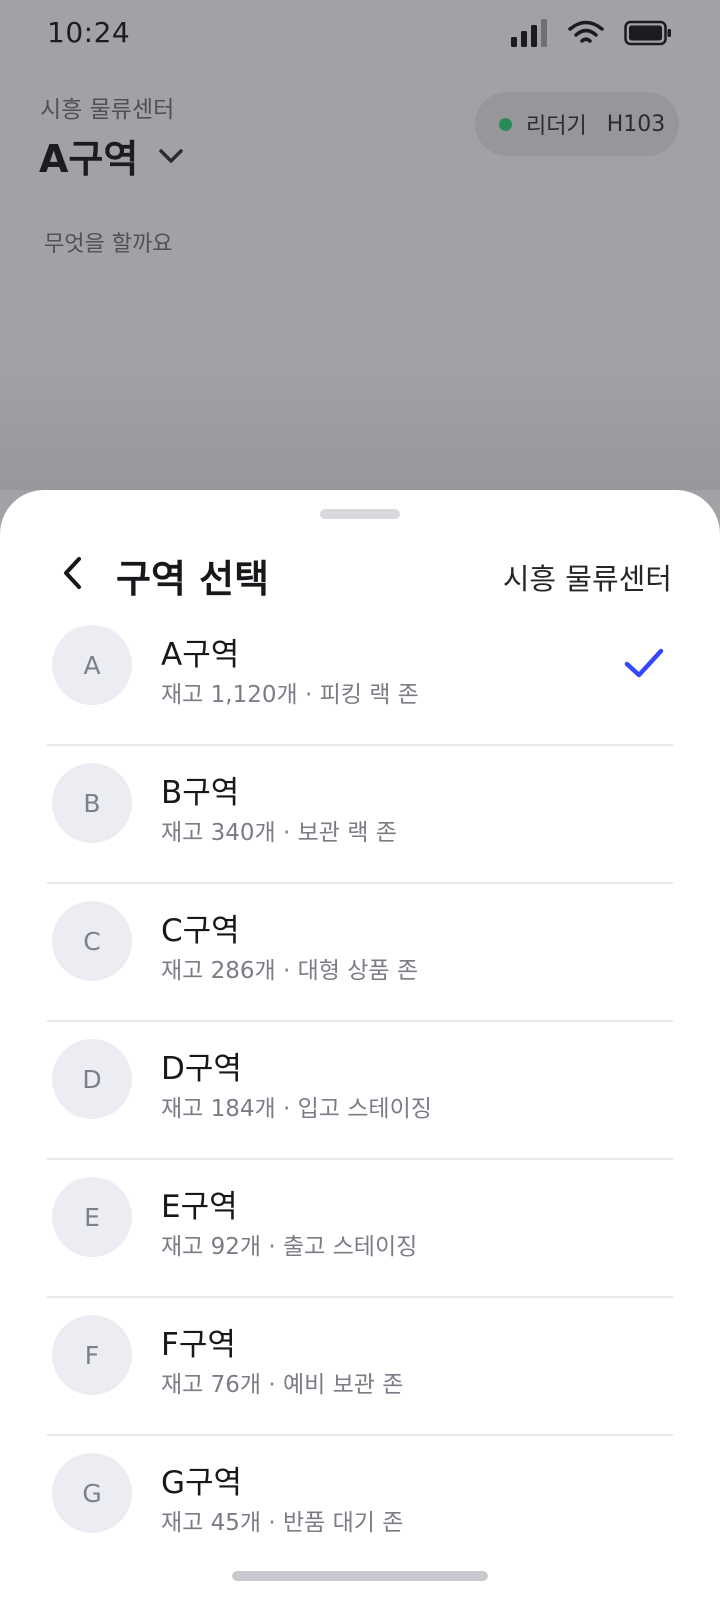 This screenshot has height=1600, width=720. I want to click on zone-name: E구역, so click(199, 1207).